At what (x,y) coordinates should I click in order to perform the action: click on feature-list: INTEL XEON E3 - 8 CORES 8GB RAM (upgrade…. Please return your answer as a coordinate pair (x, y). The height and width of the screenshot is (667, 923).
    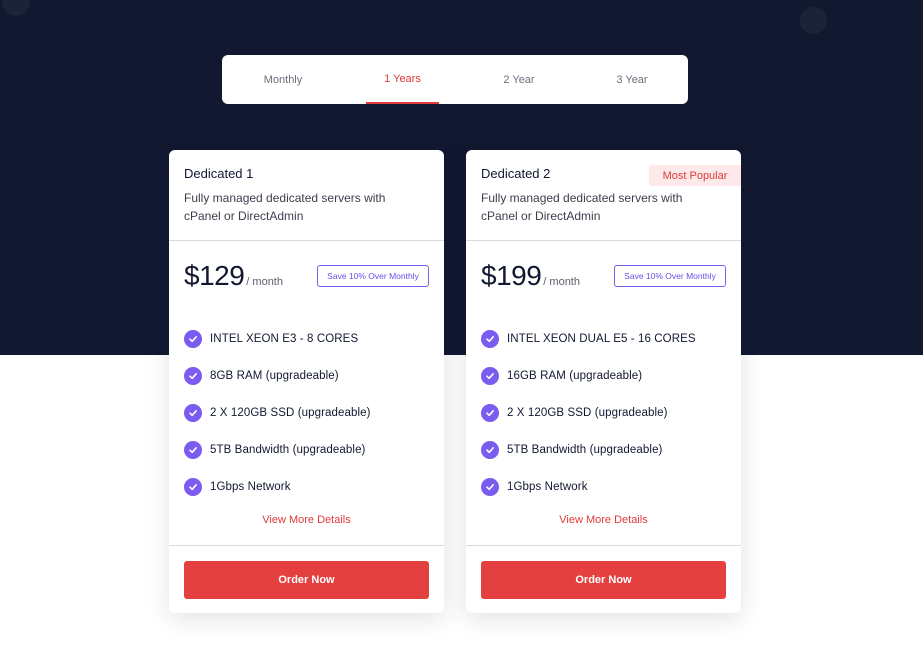
    Looking at the image, I should click on (309, 412).